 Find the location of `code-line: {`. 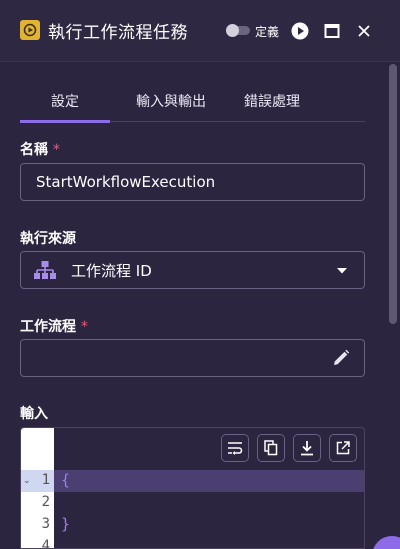

code-line: { is located at coordinates (65, 480).